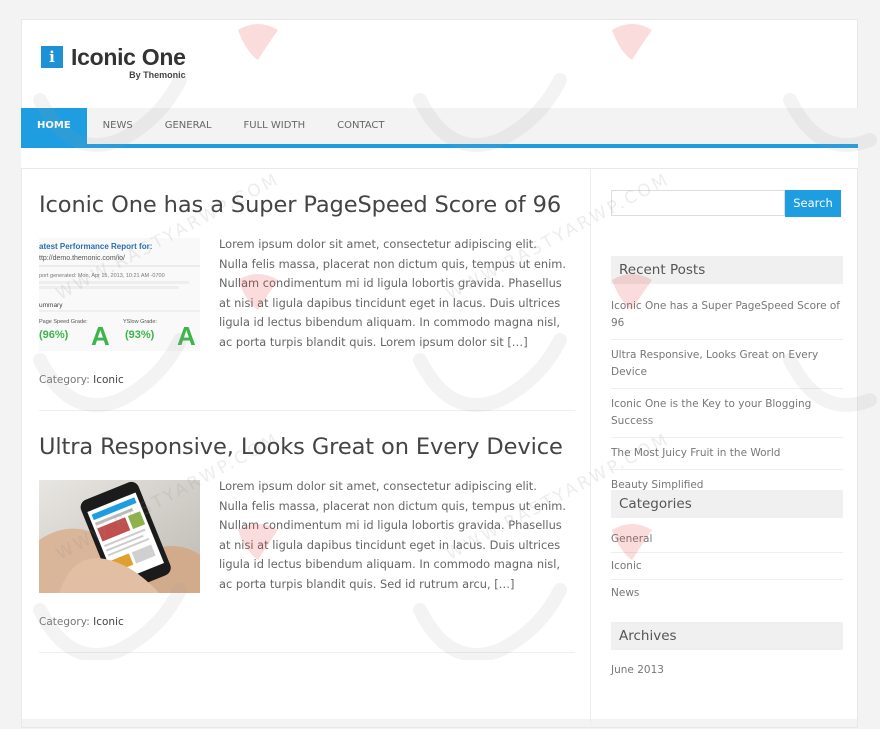 Image resolution: width=880 pixels, height=729 pixels. What do you see at coordinates (54, 335) in the screenshot?
I see `thumb-pagespeed-value: (96%)` at bounding box center [54, 335].